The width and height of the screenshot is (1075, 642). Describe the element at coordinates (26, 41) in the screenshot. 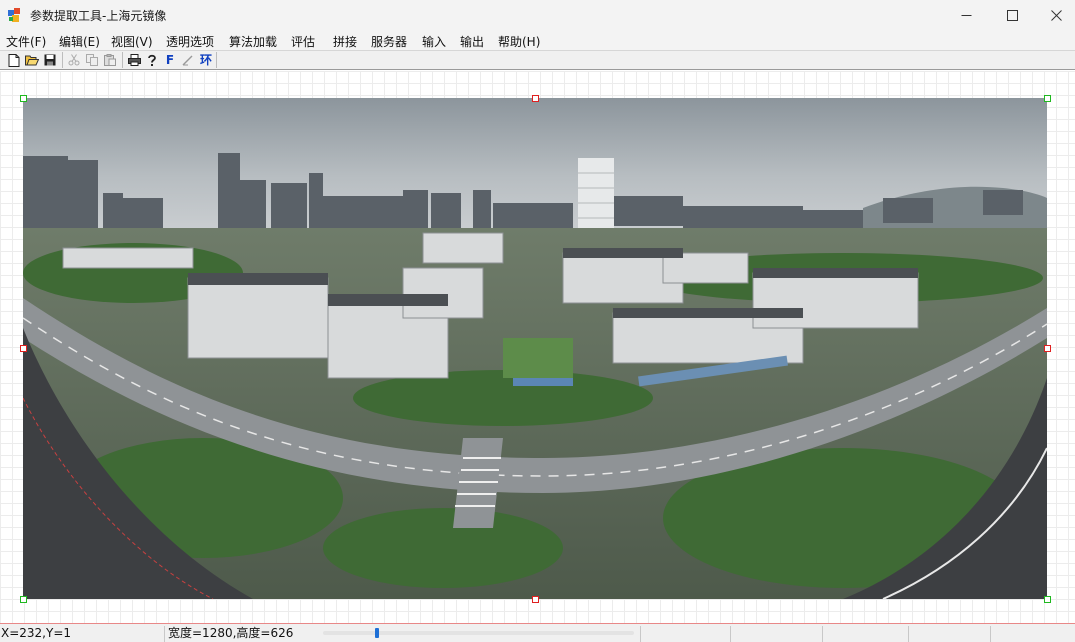

I see `menu-file: 文件(F)` at that location.